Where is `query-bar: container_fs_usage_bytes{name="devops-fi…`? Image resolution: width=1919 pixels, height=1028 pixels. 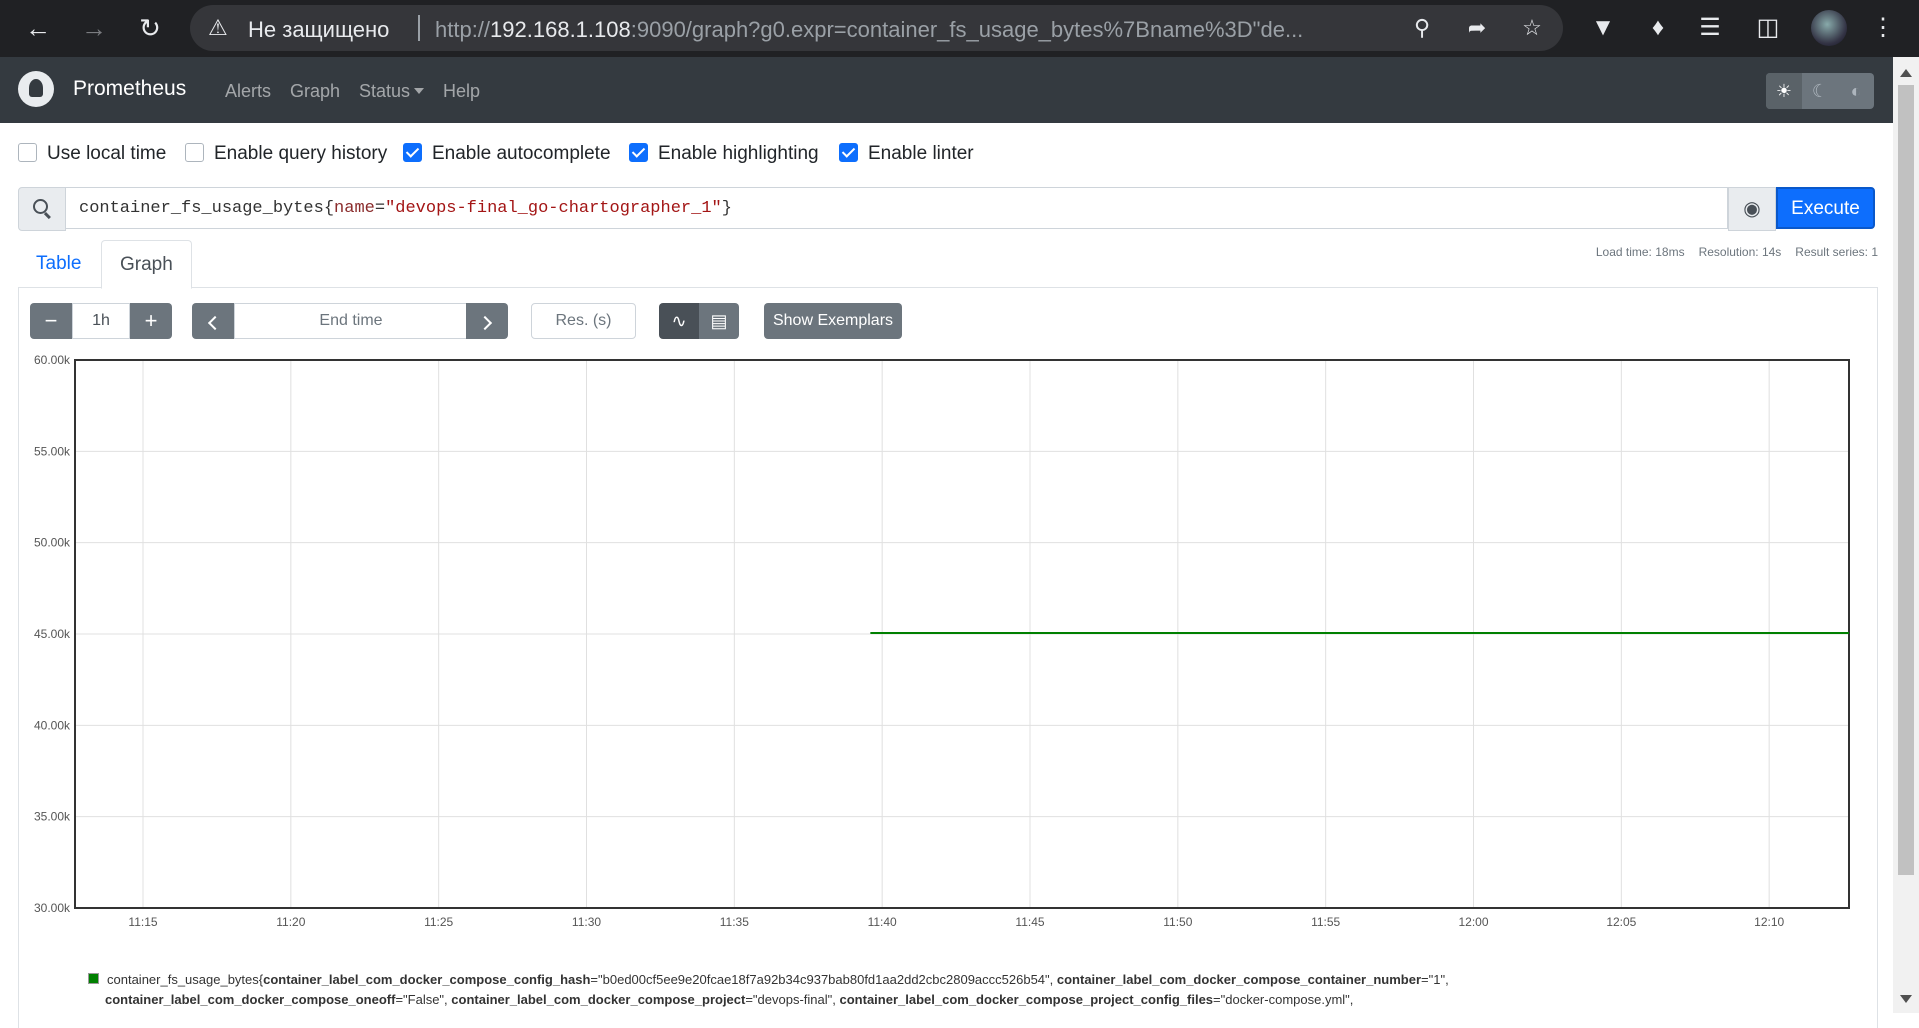 query-bar: container_fs_usage_bytes{name="devops-fi… is located at coordinates (948, 209).